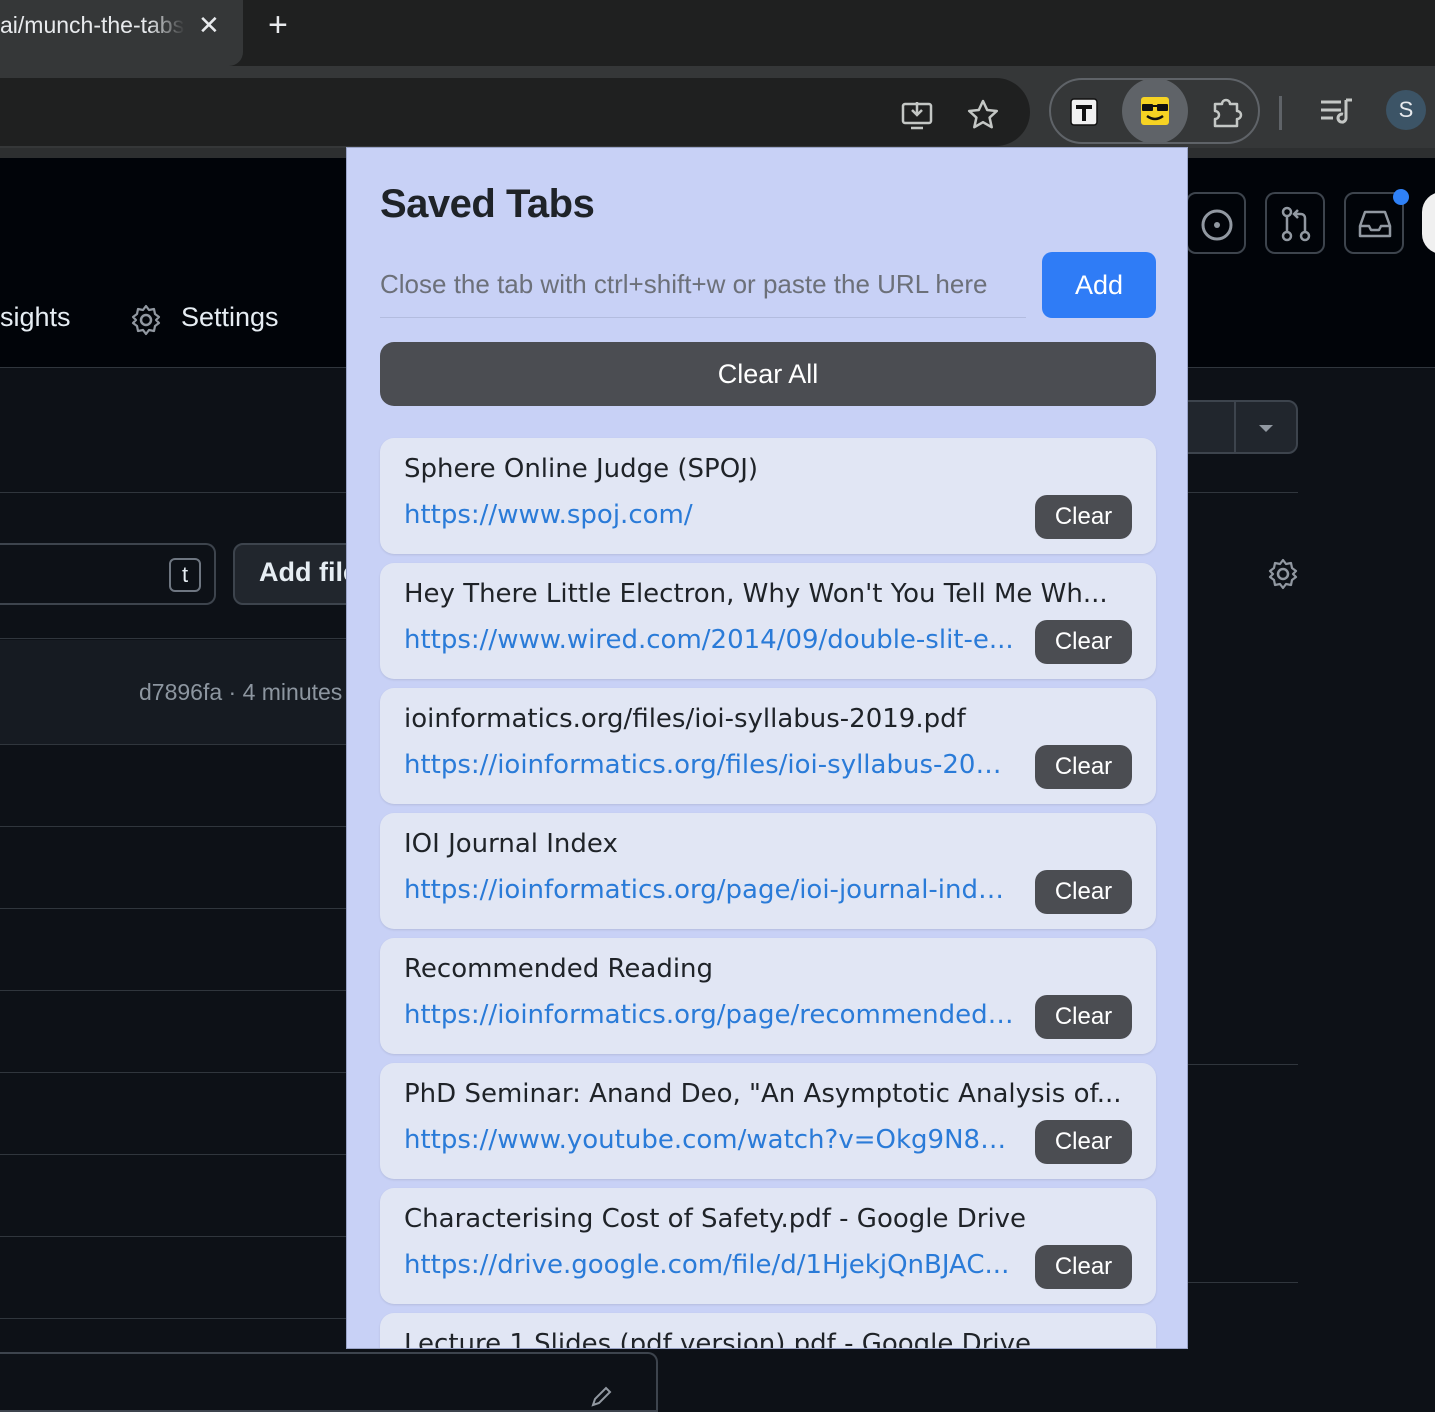 This screenshot has height=1412, width=1435. What do you see at coordinates (108, 574) in the screenshot?
I see `go-to-file-input: t` at bounding box center [108, 574].